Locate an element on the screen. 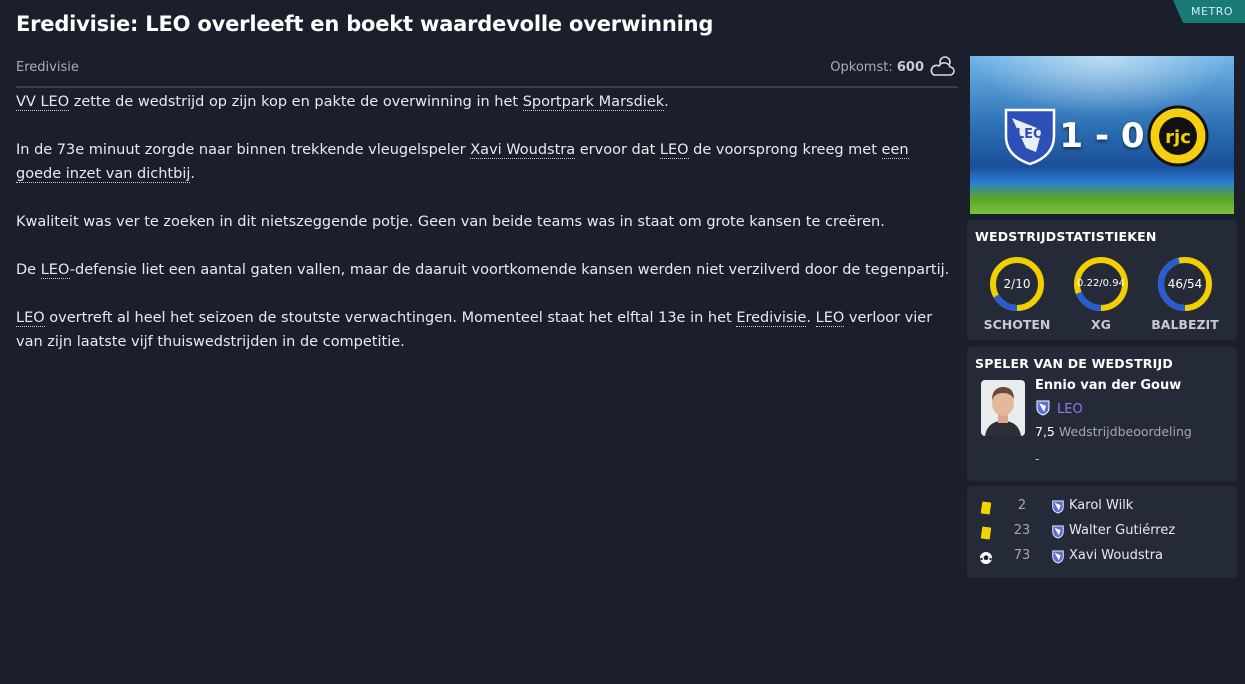  attendance: Opkomst: 600 is located at coordinates (877, 67).